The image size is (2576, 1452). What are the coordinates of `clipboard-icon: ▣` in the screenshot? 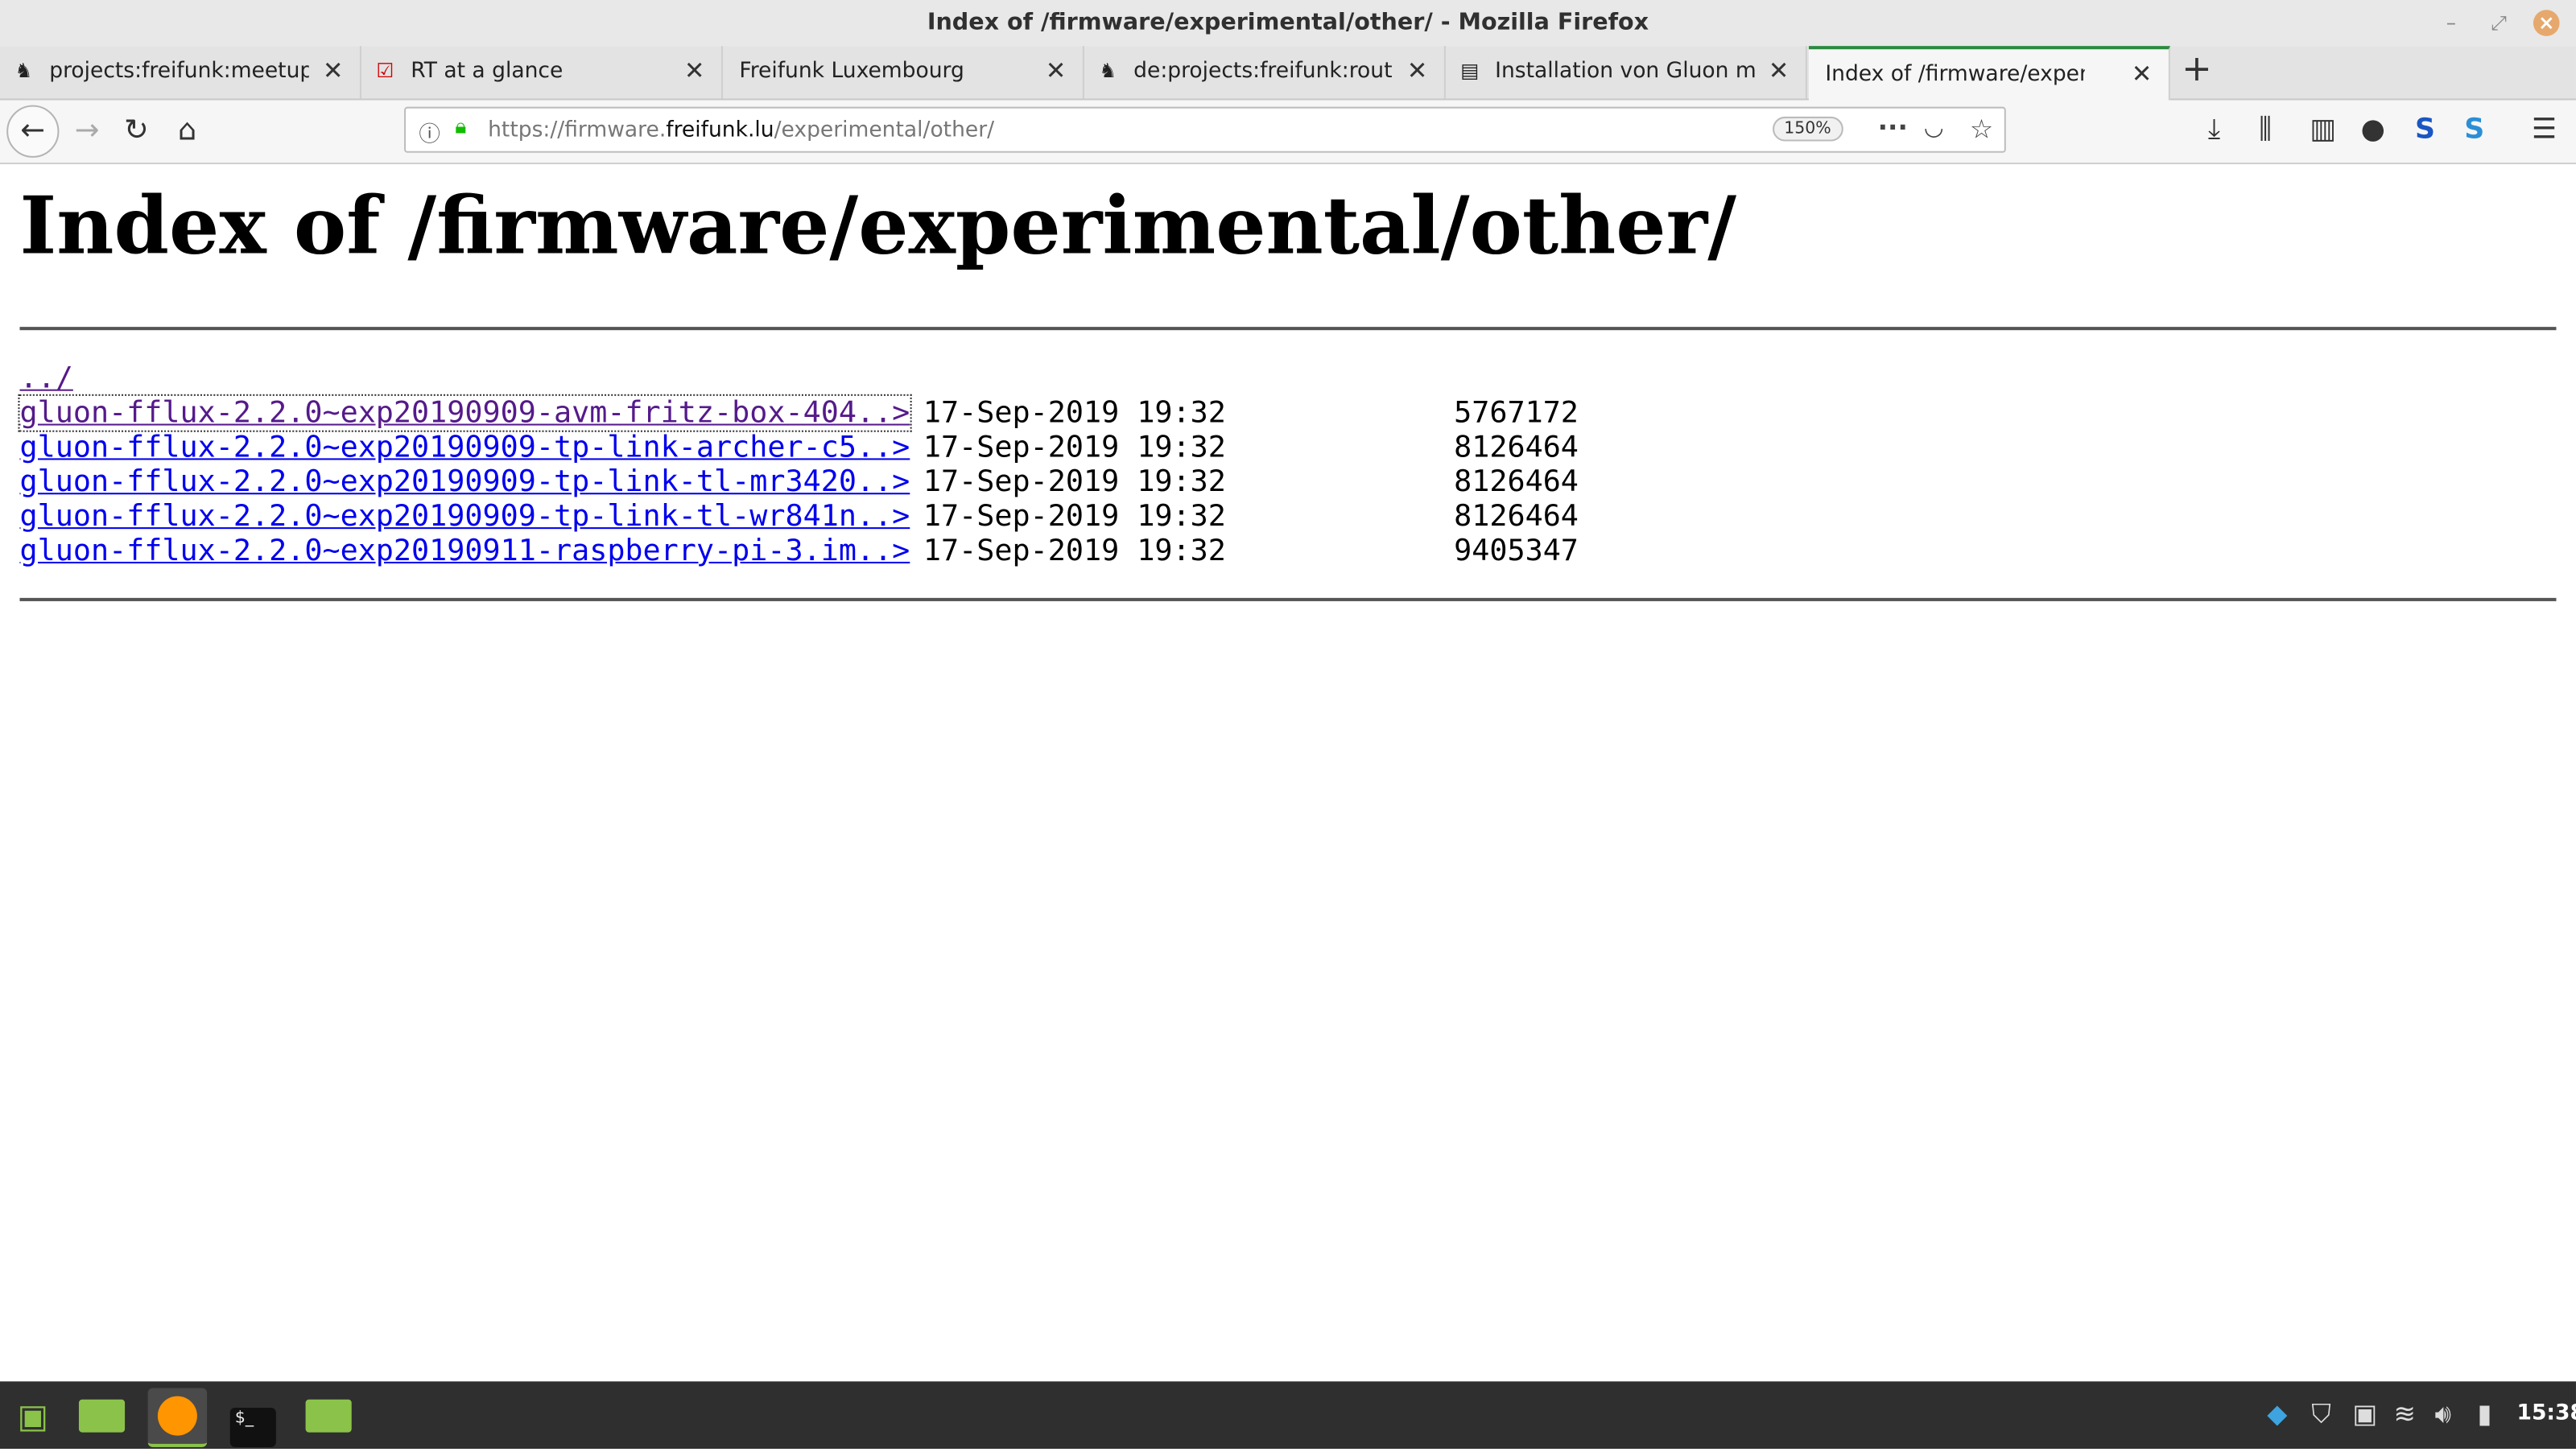 It's located at (2364, 1414).